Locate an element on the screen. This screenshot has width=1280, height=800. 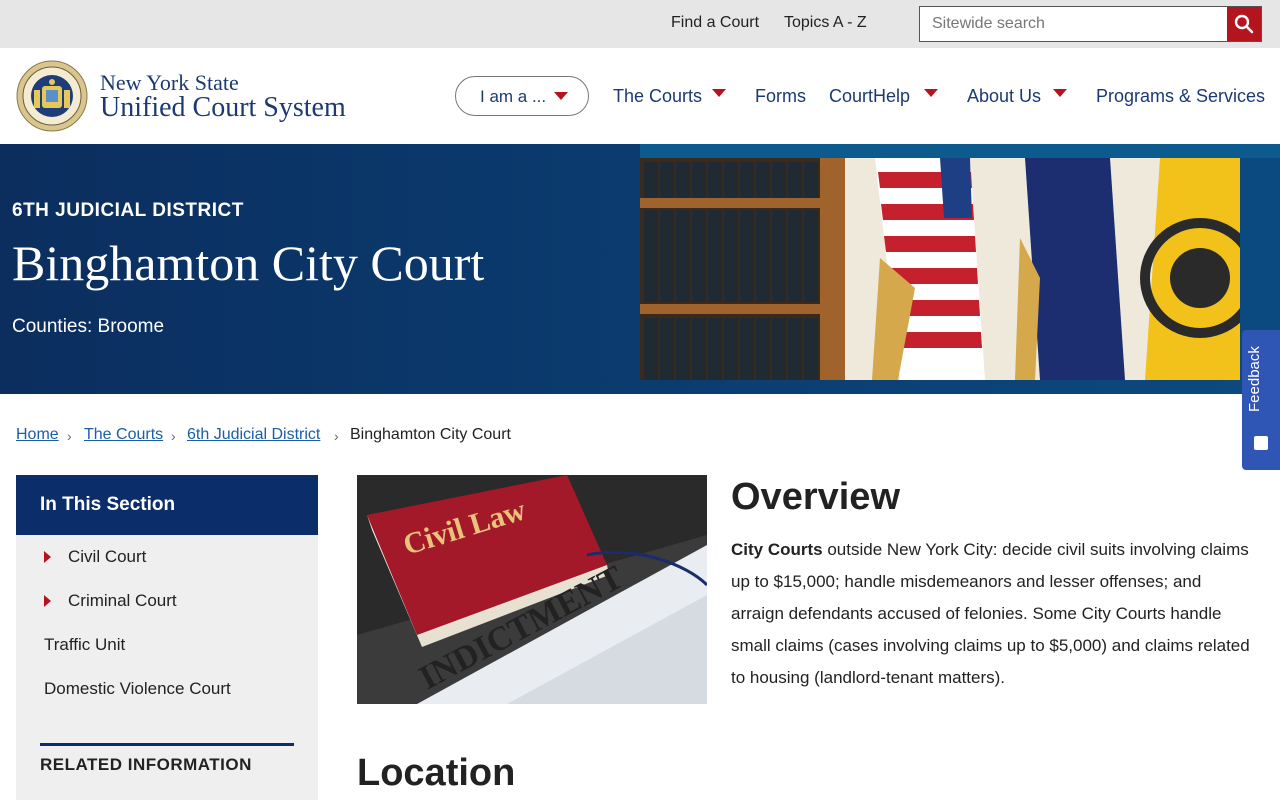
topics-a-z-link: Topics A - Z is located at coordinates (825, 23).